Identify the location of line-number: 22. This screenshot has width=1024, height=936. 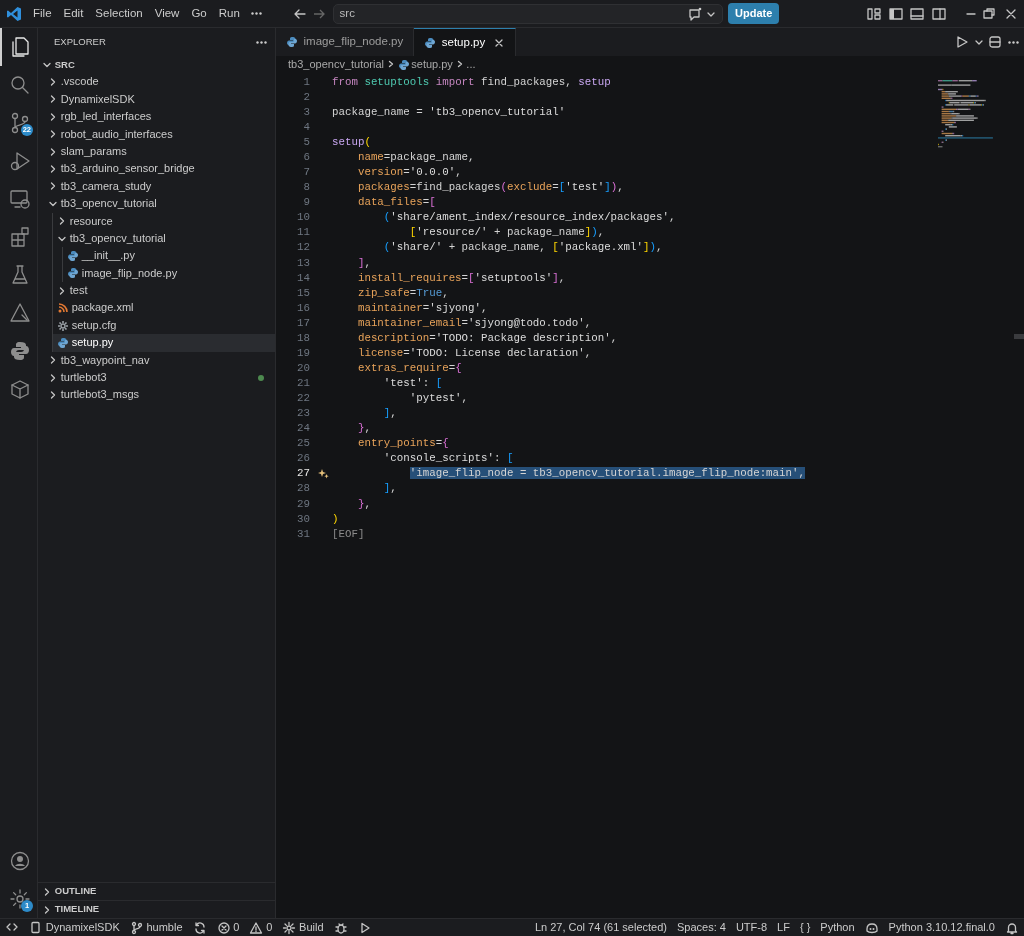
(303, 399).